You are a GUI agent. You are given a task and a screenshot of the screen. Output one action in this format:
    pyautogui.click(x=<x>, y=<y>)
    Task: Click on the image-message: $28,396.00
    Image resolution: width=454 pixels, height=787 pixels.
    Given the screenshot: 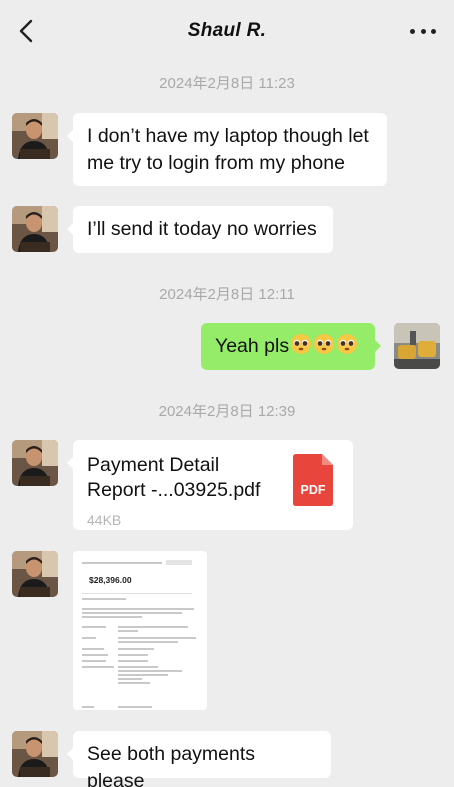 What is the action you would take?
    pyautogui.click(x=140, y=630)
    